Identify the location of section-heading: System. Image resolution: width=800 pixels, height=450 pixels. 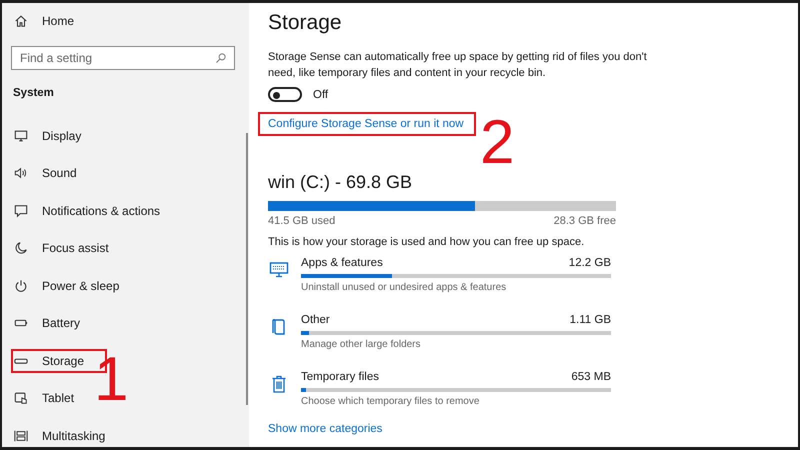
(33, 93).